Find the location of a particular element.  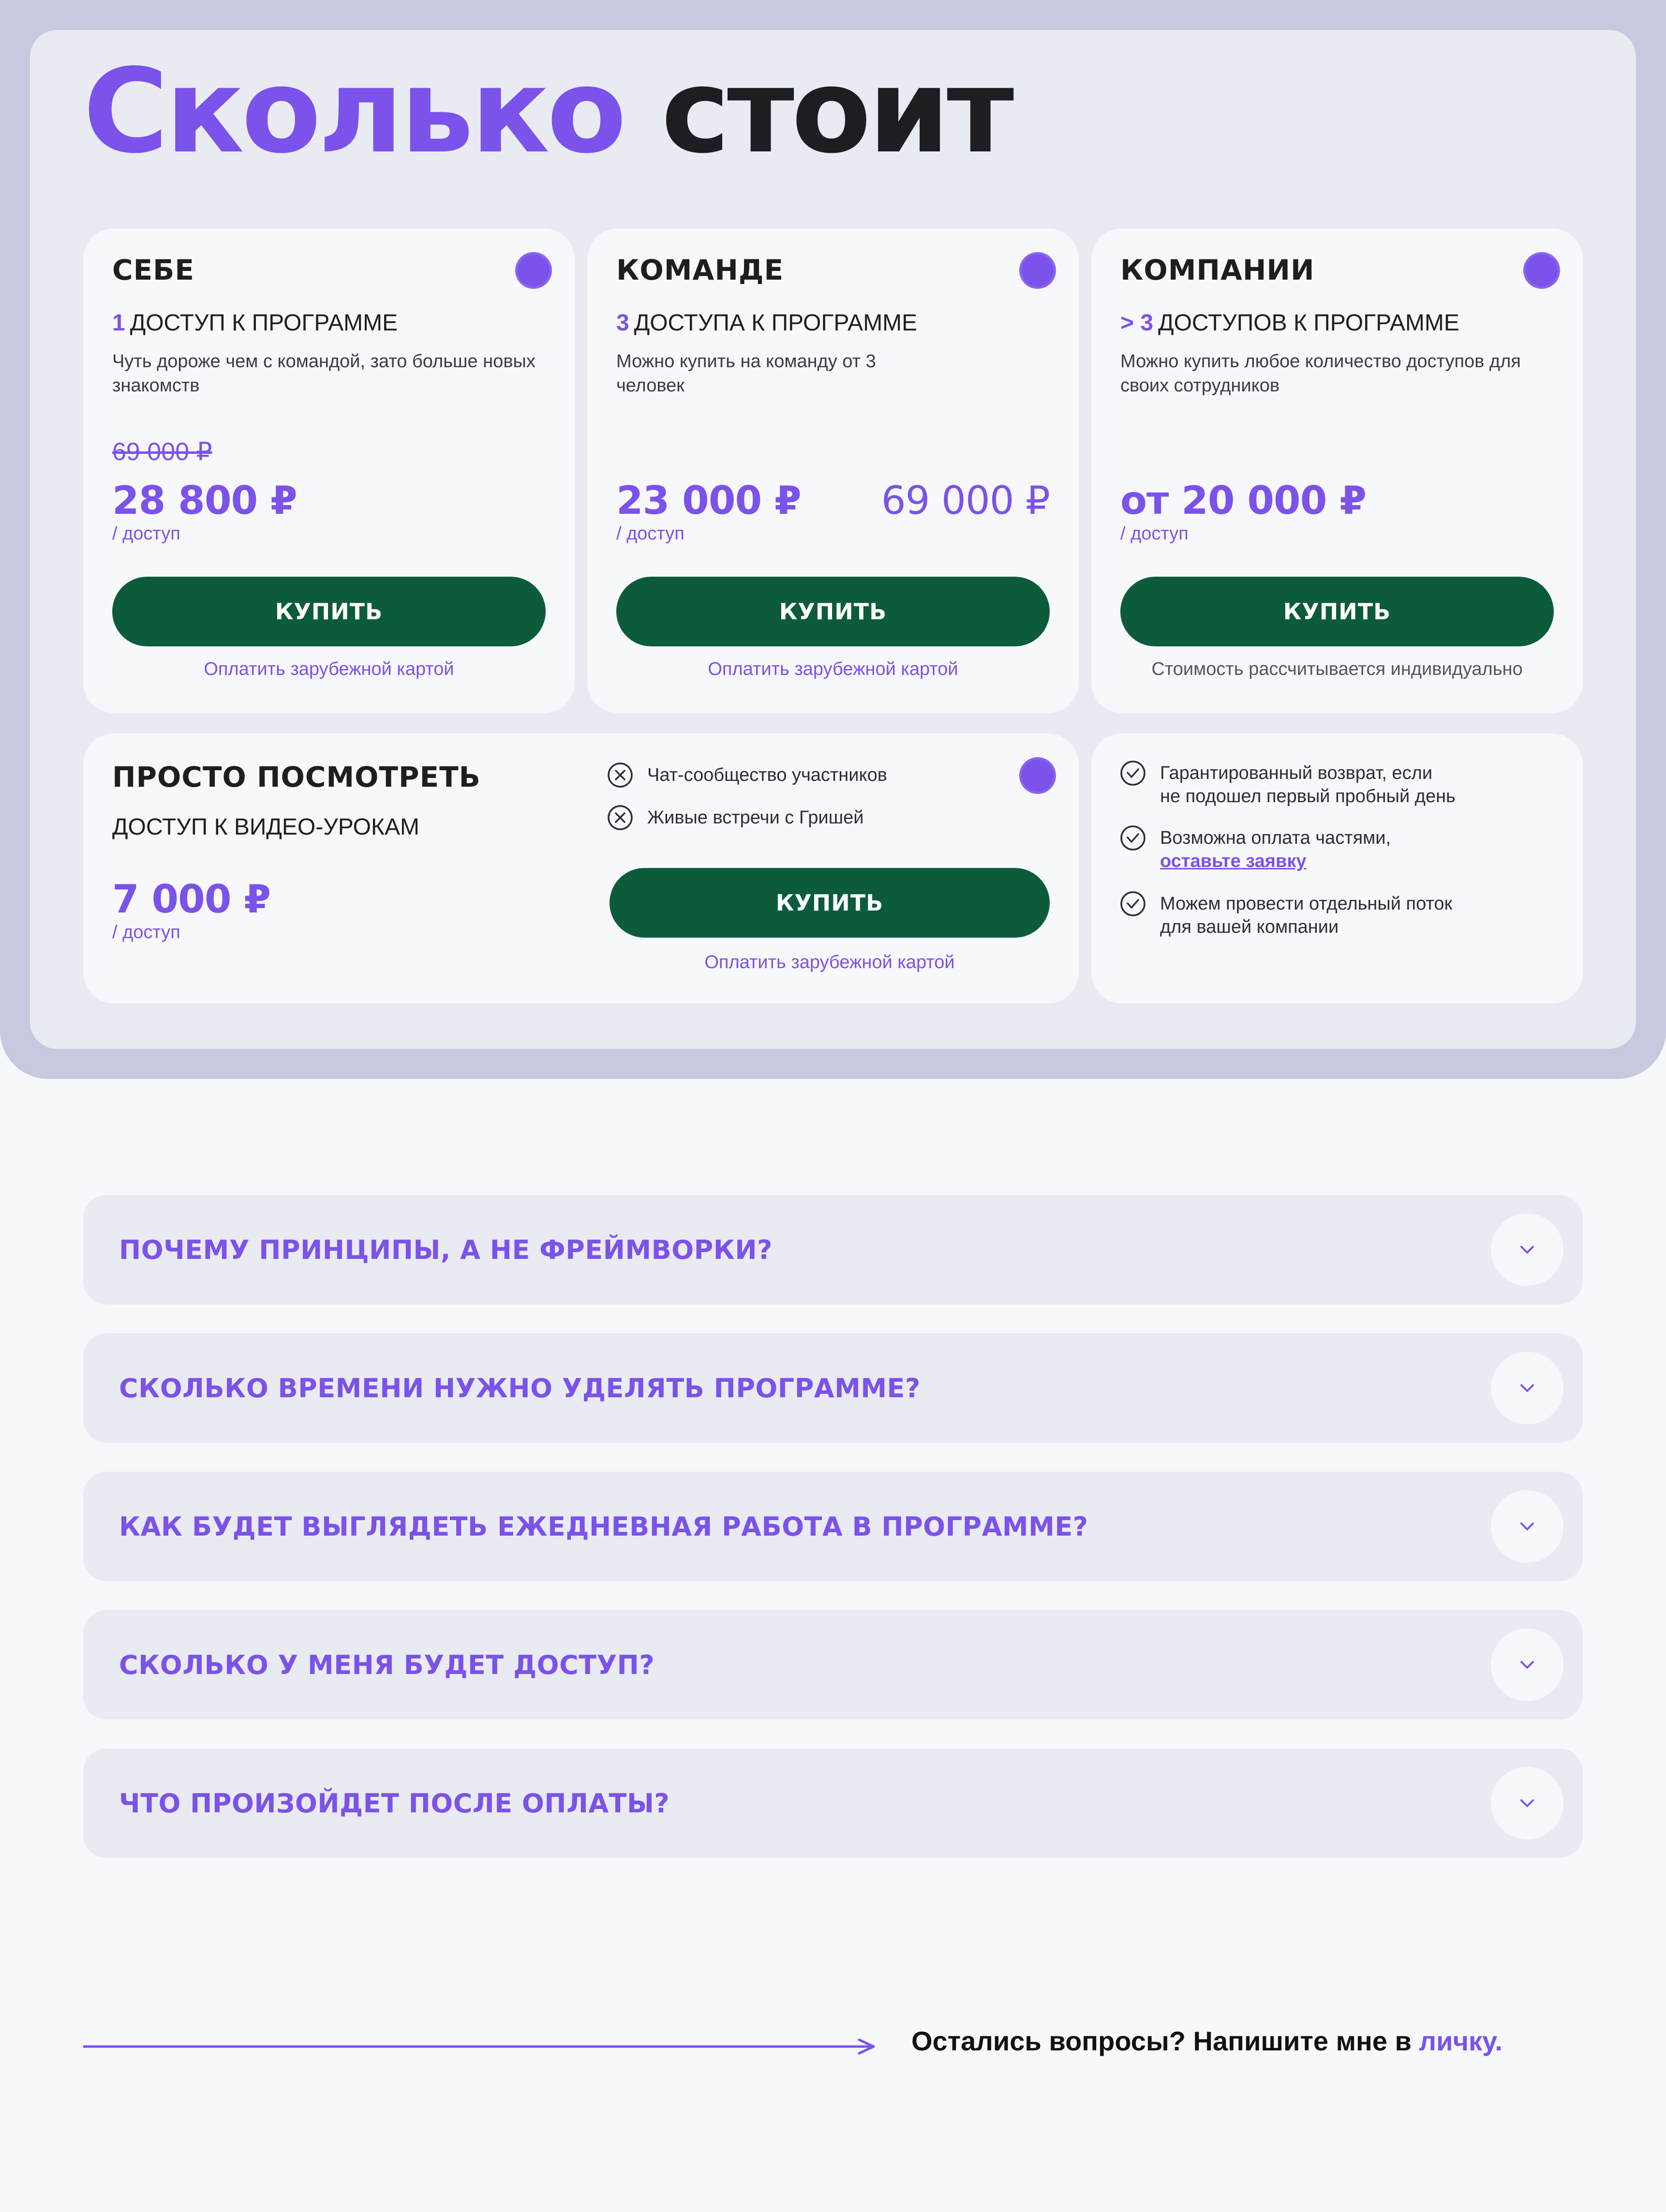

benefit-text: Можем провести отдельный поток is located at coordinates (1307, 904).